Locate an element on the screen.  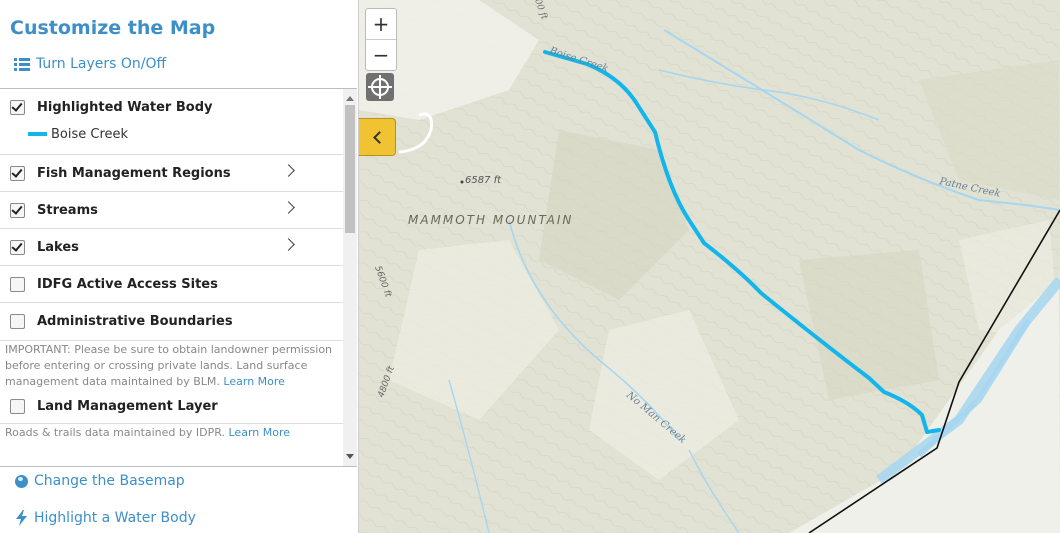
layers-scrollbar is located at coordinates (350, 277).